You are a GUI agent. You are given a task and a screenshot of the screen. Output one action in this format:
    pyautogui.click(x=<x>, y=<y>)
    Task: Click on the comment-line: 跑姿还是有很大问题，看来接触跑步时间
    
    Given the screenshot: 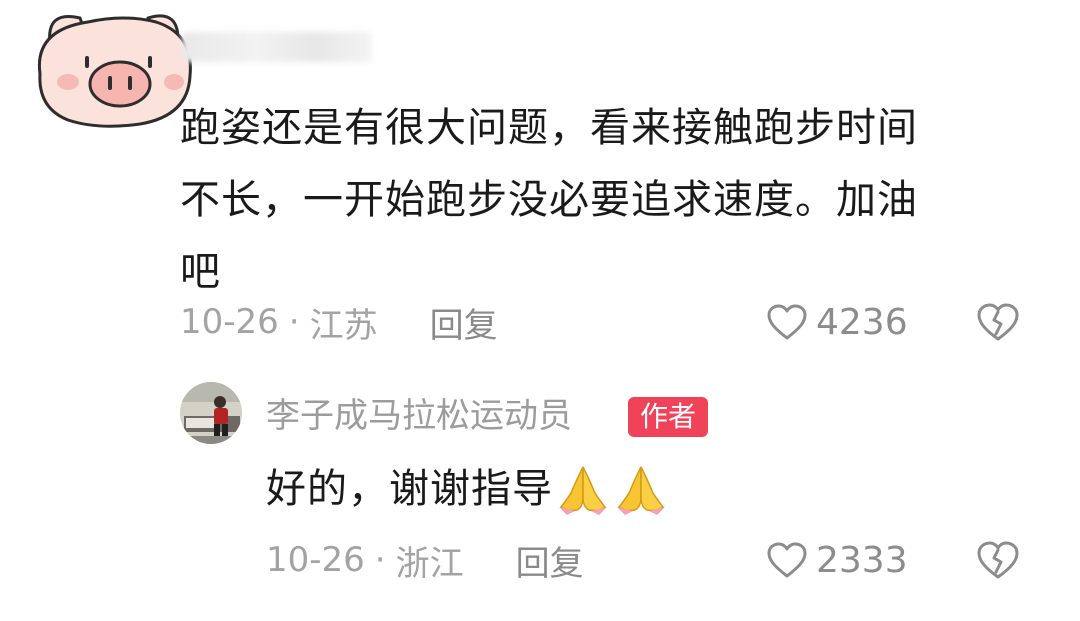 What is the action you would take?
    pyautogui.click(x=549, y=128)
    